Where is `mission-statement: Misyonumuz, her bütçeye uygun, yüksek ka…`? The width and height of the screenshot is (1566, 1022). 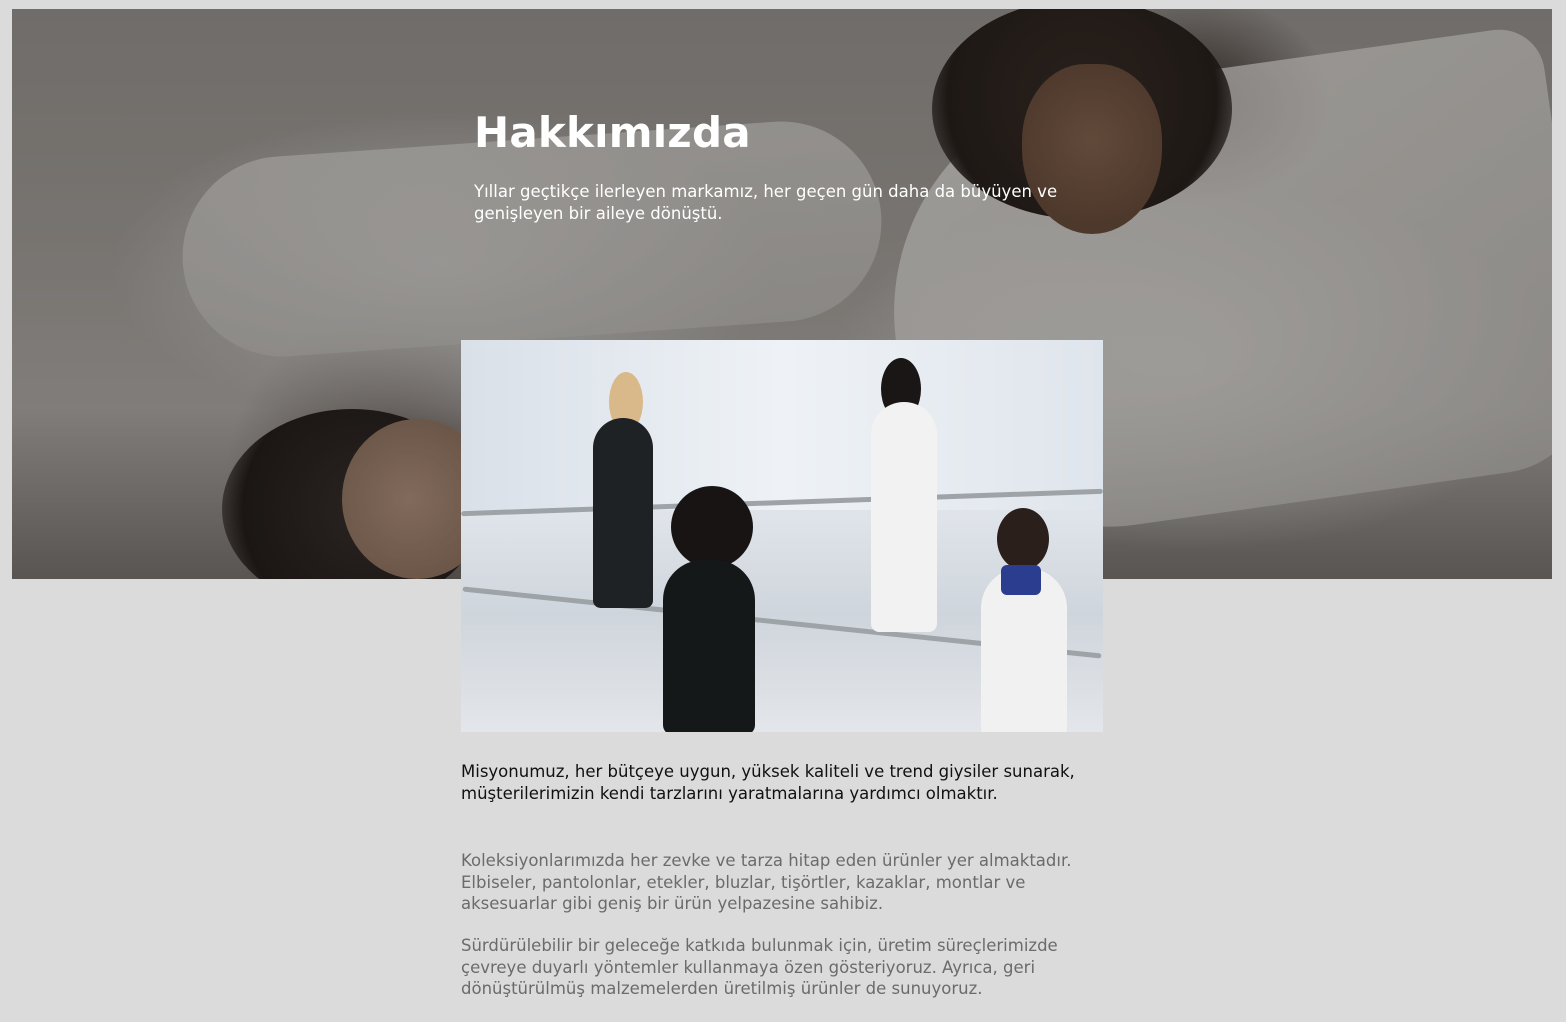
mission-statement: Misyonumuz, her bütçeye uygun, yüksek ka… is located at coordinates (768, 782).